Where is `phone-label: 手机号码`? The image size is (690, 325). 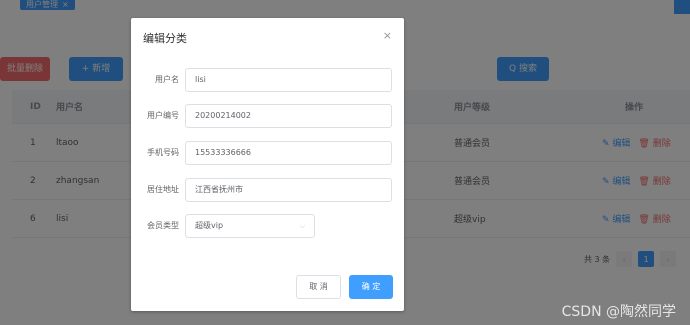 phone-label: 手机号码 is located at coordinates (163, 152).